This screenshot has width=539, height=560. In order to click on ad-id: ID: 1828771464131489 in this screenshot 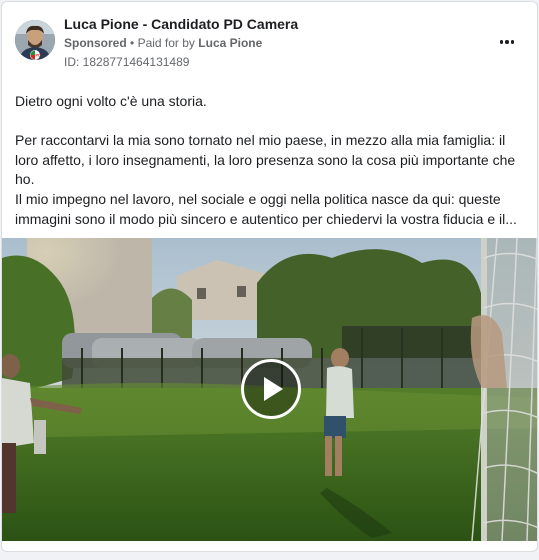, I will do `click(127, 62)`.